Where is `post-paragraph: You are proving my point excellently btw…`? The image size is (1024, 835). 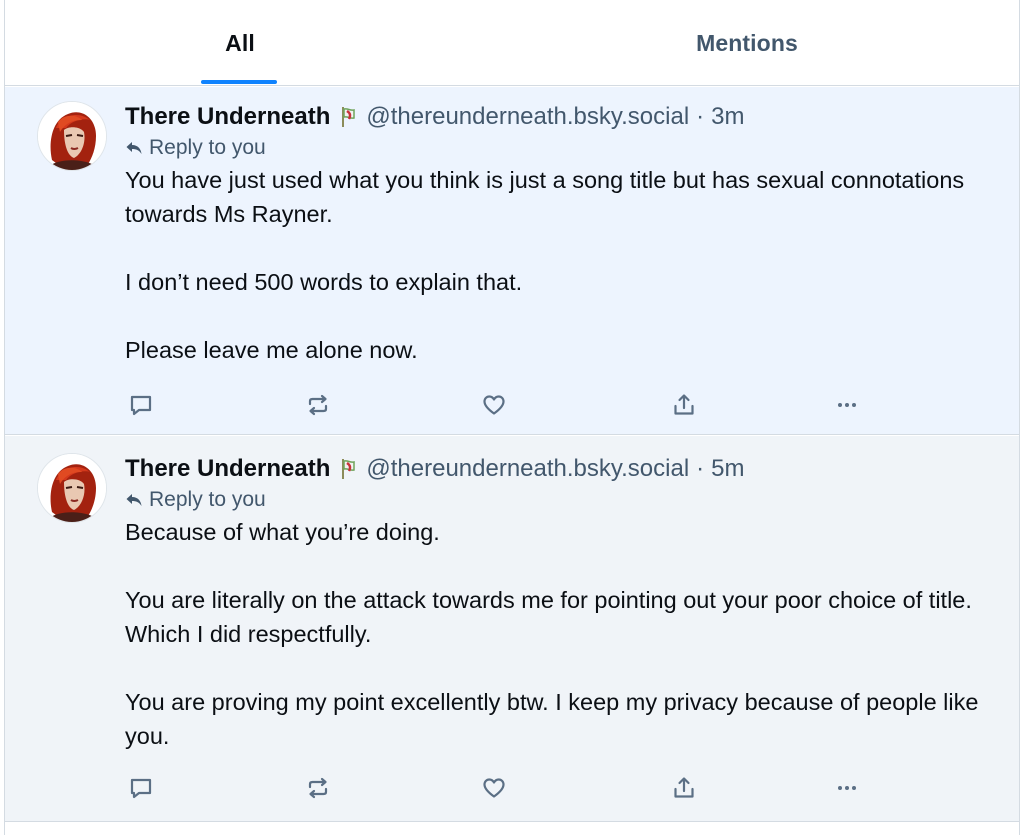 post-paragraph: You are proving my point excellently btw… is located at coordinates (552, 719).